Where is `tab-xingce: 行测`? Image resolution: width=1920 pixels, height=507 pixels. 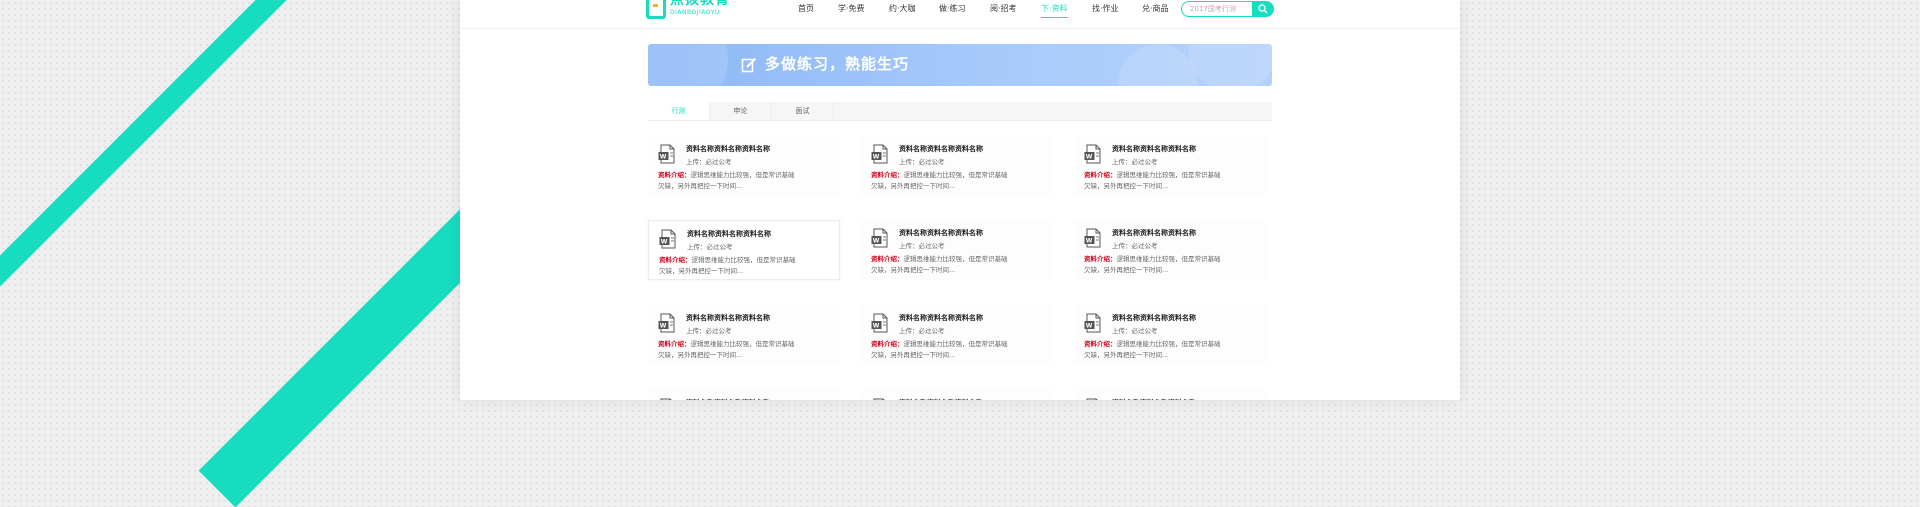 tab-xingce: 行测 is located at coordinates (679, 111).